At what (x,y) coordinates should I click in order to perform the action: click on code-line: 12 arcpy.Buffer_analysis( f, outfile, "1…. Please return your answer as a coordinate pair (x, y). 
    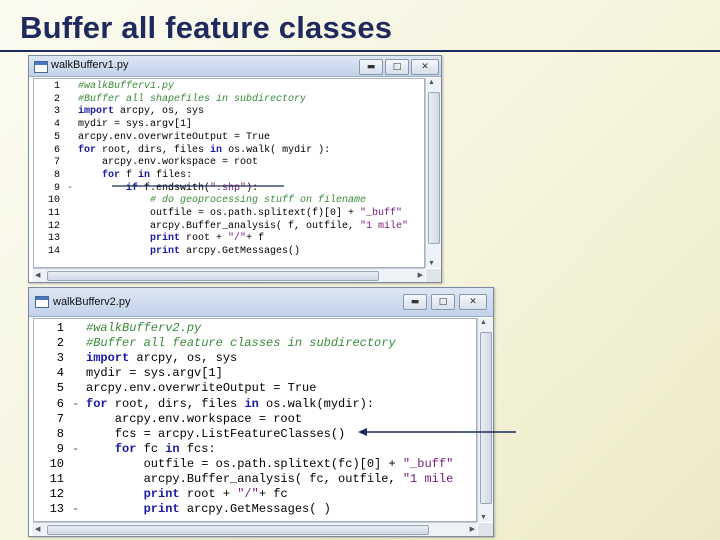
    Looking at the image, I should click on (229, 227).